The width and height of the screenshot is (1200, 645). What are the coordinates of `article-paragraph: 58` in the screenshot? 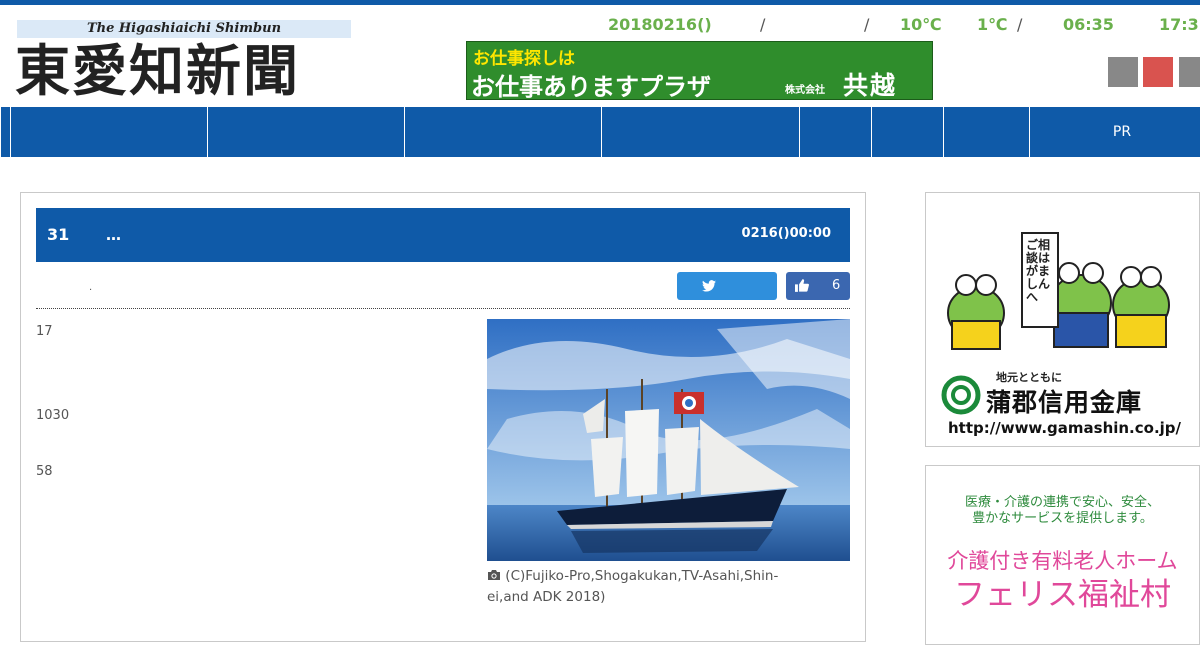 It's located at (44, 471).